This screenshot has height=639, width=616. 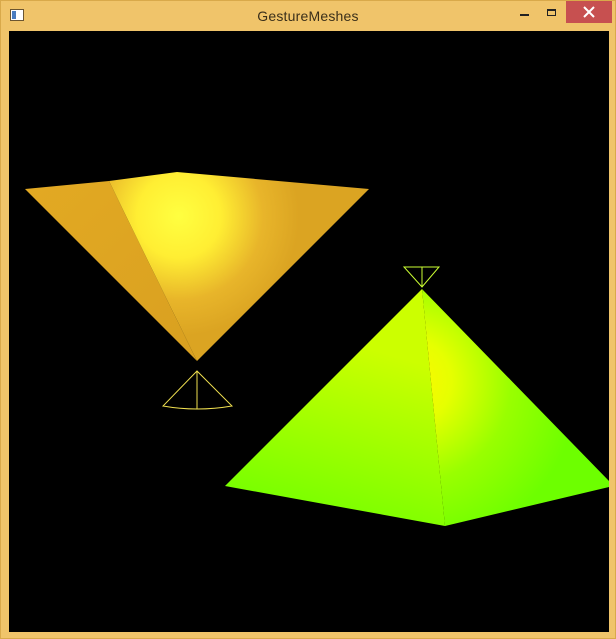 I want to click on green-cone-marker, so click(x=421, y=277).